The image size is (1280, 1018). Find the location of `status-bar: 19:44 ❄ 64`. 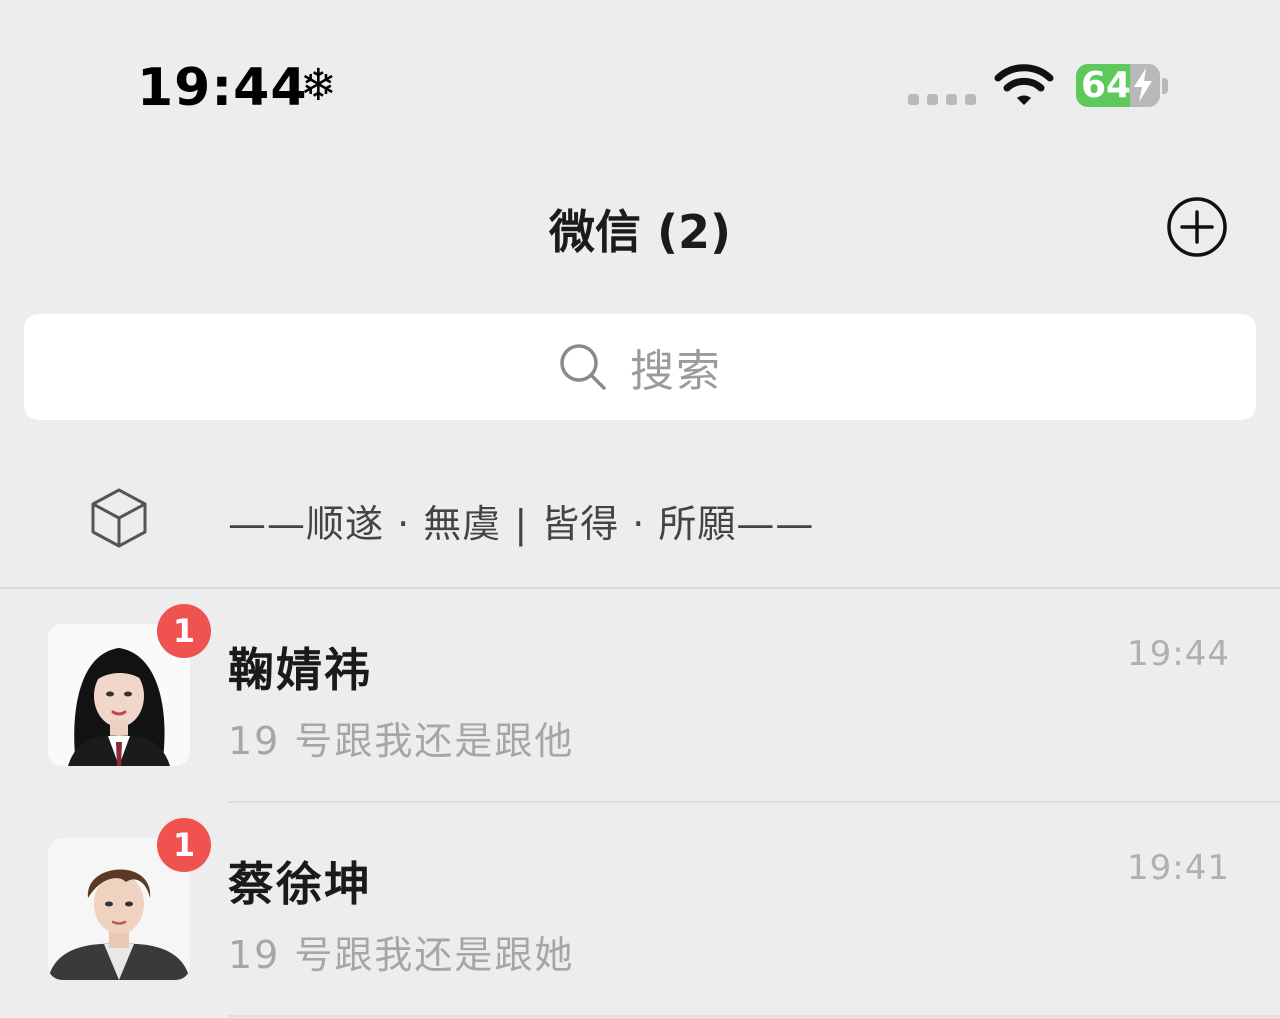

status-bar: 19:44 ❄ 64 is located at coordinates (640, 75).